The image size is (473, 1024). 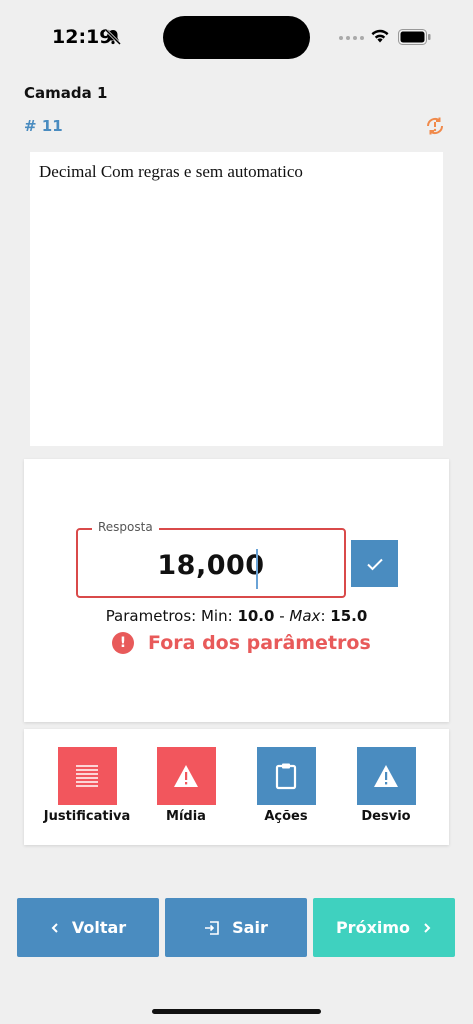 I want to click on home-indicator, so click(x=236, y=1011).